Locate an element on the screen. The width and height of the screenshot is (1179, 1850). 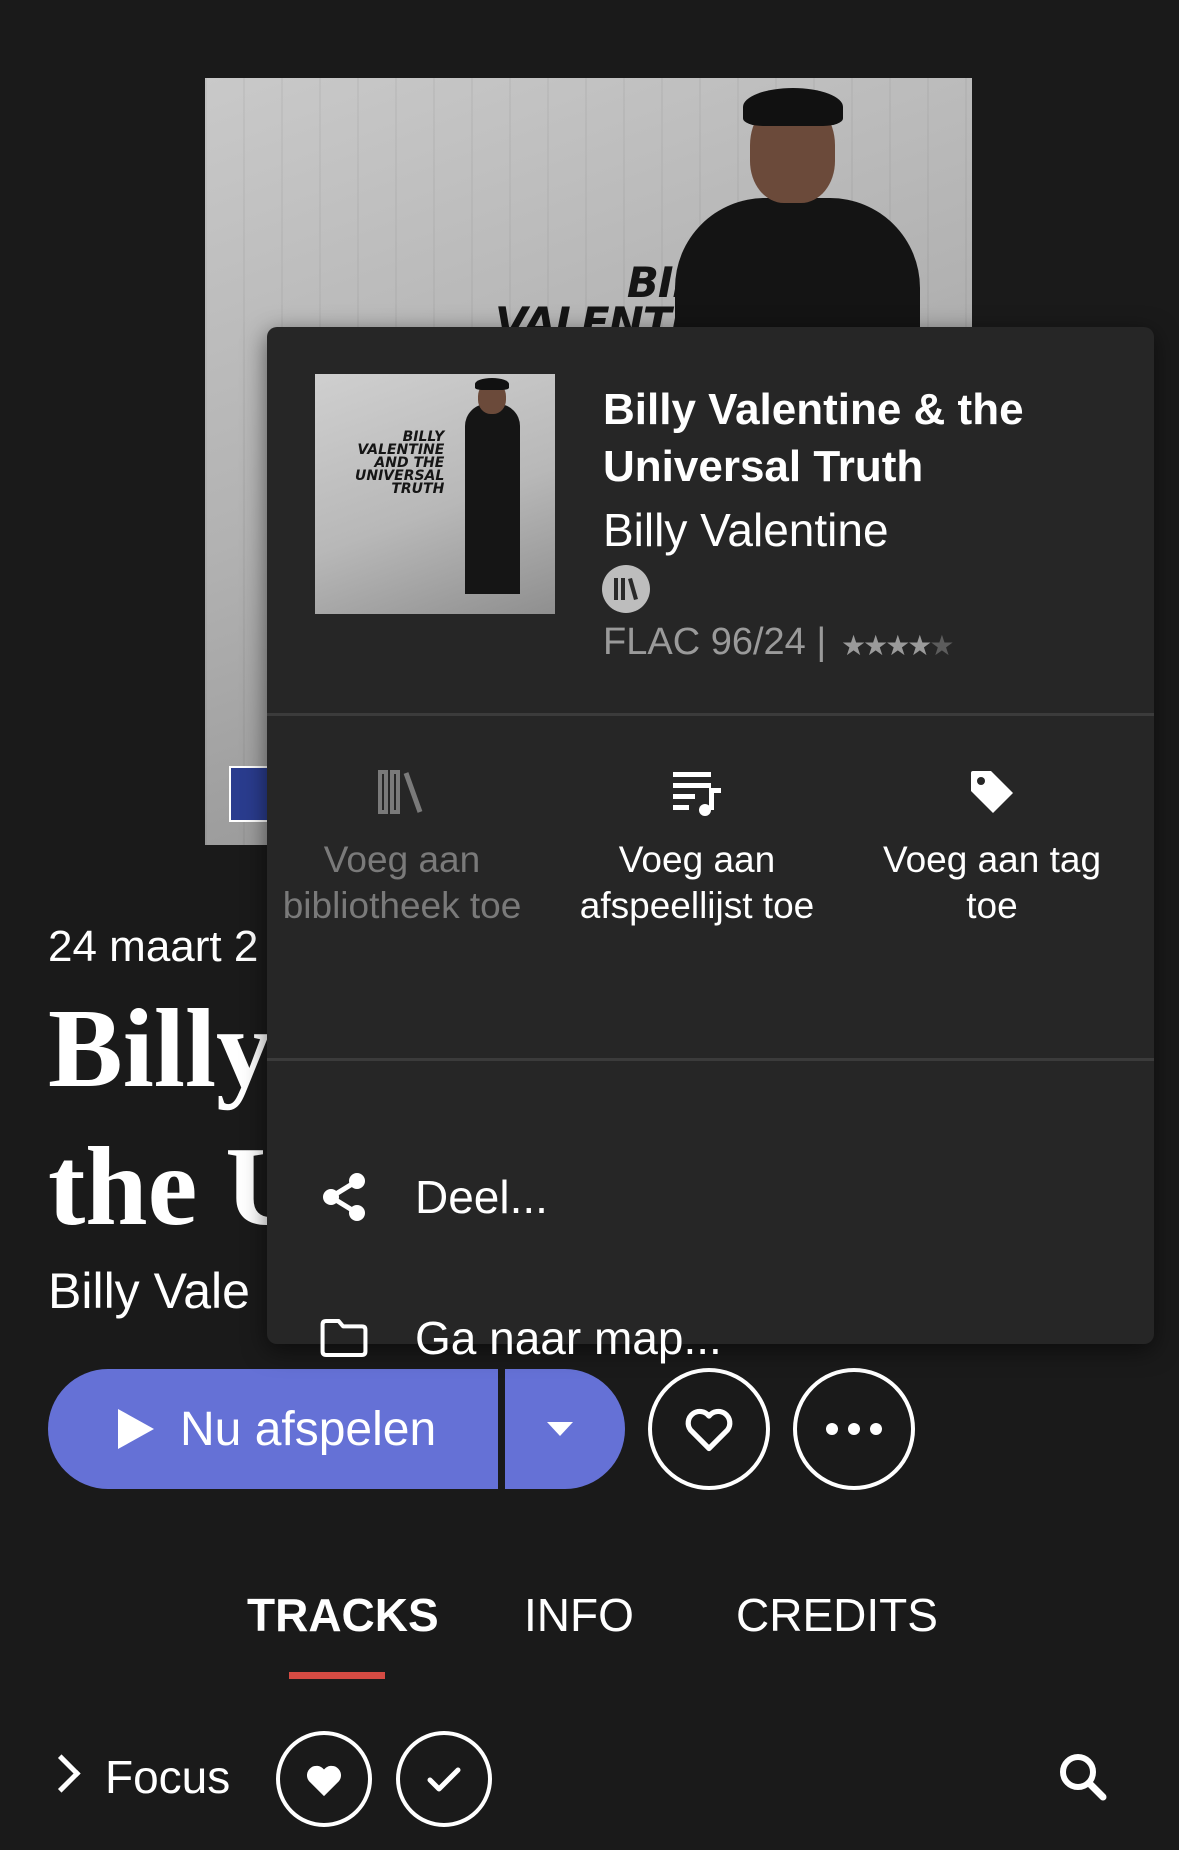
heart-icon is located at coordinates (709, 1430).